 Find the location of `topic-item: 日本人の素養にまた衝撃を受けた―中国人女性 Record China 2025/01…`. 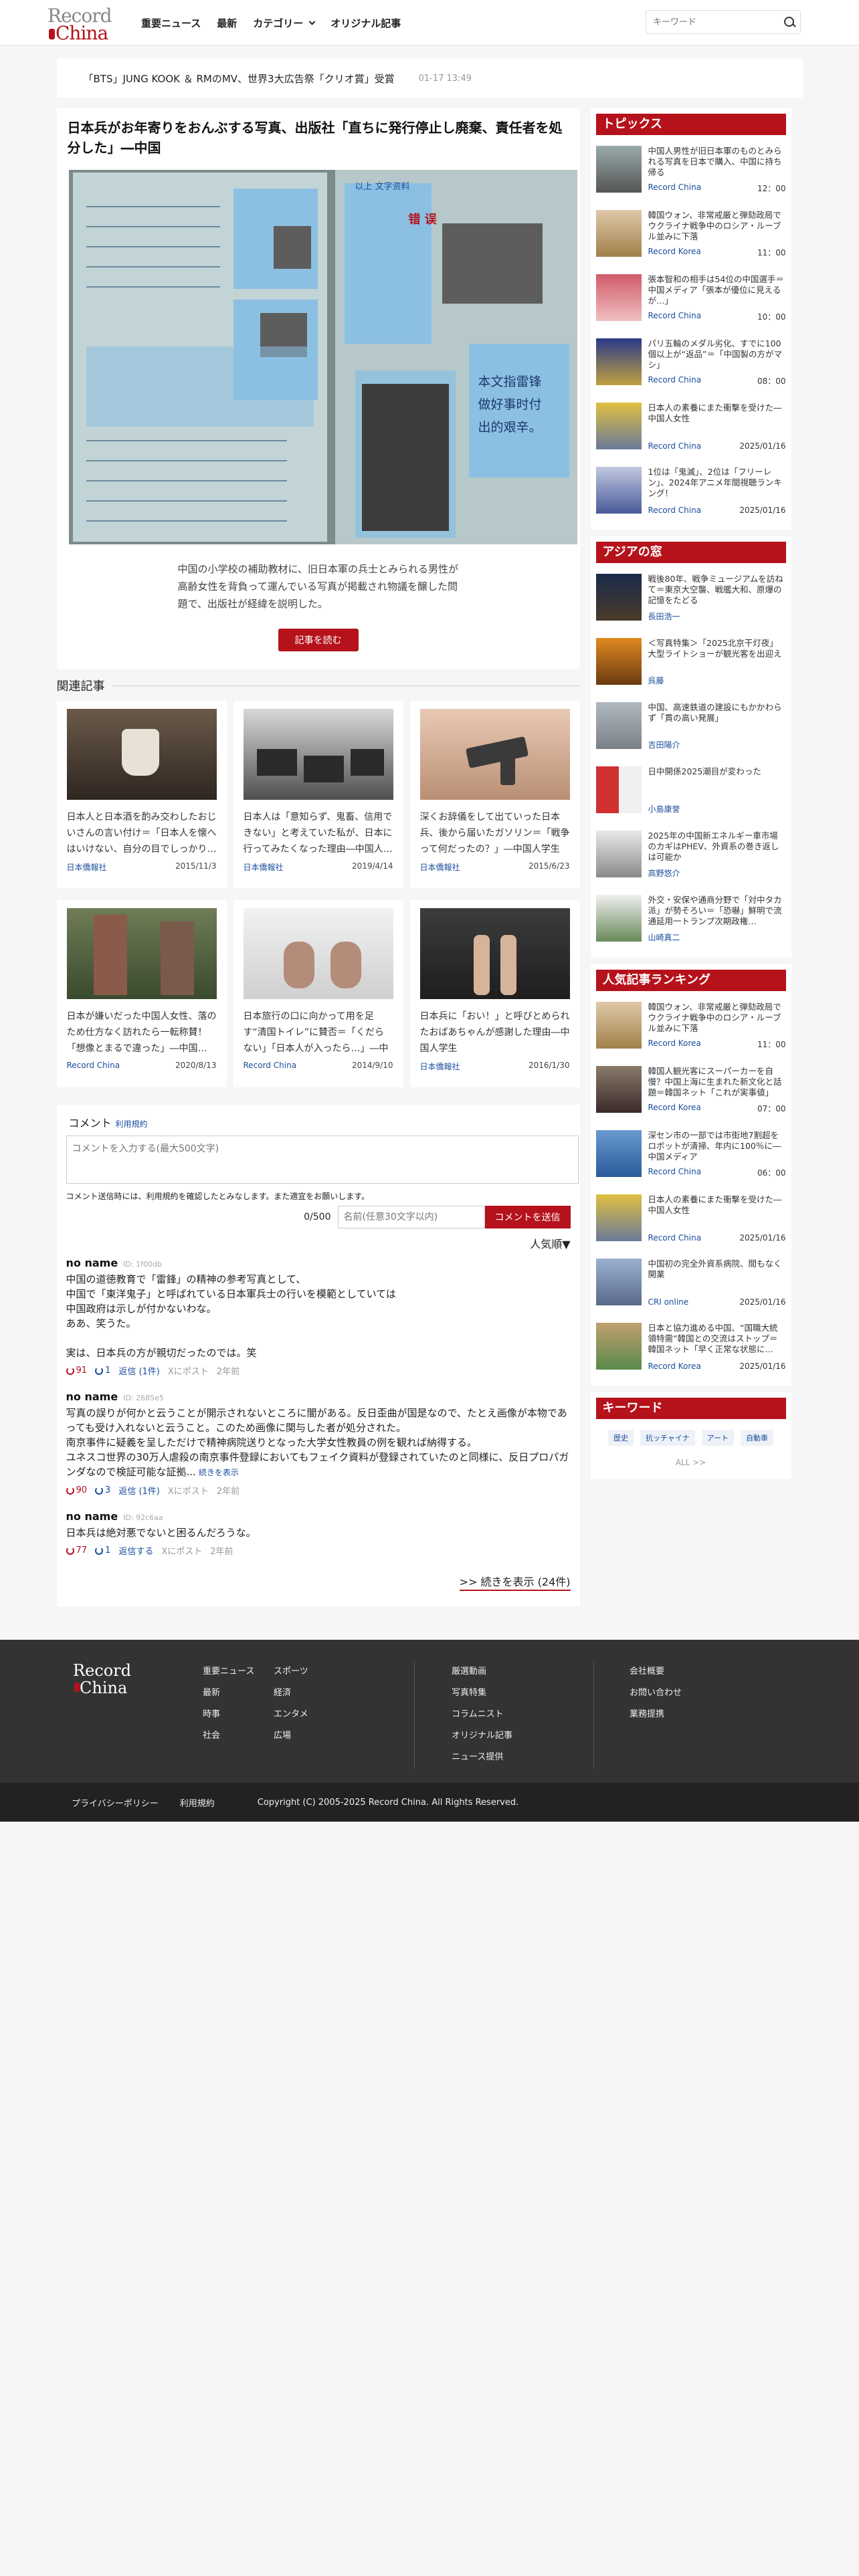

topic-item: 日本人の素養にまた衝撃を受けた―中国人女性 Record China 2025/01… is located at coordinates (691, 429).